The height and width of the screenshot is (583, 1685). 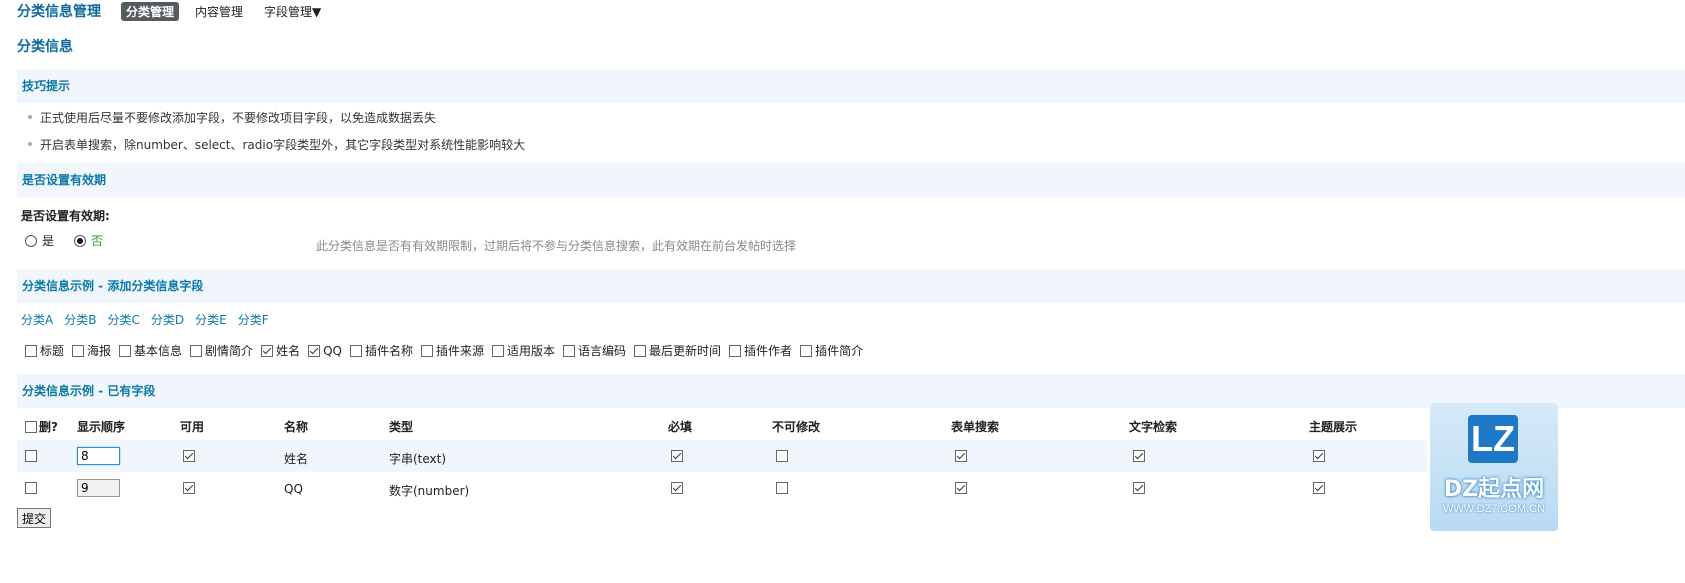 I want to click on field-option: 插件简介, so click(x=831, y=350).